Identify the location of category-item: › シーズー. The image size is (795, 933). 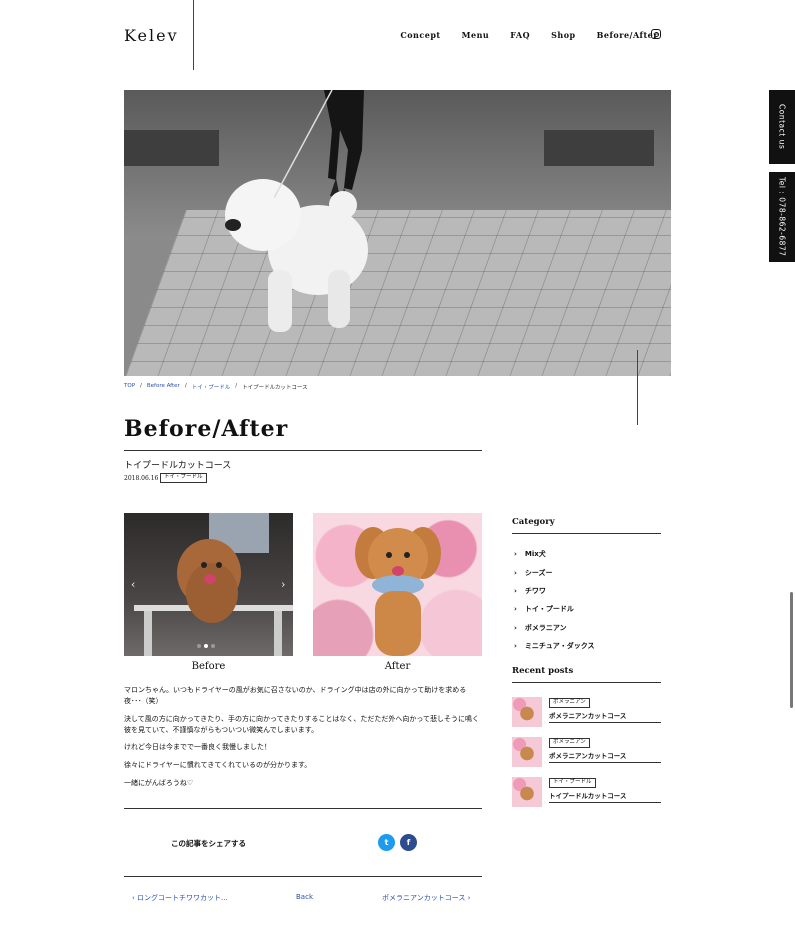
(554, 572).